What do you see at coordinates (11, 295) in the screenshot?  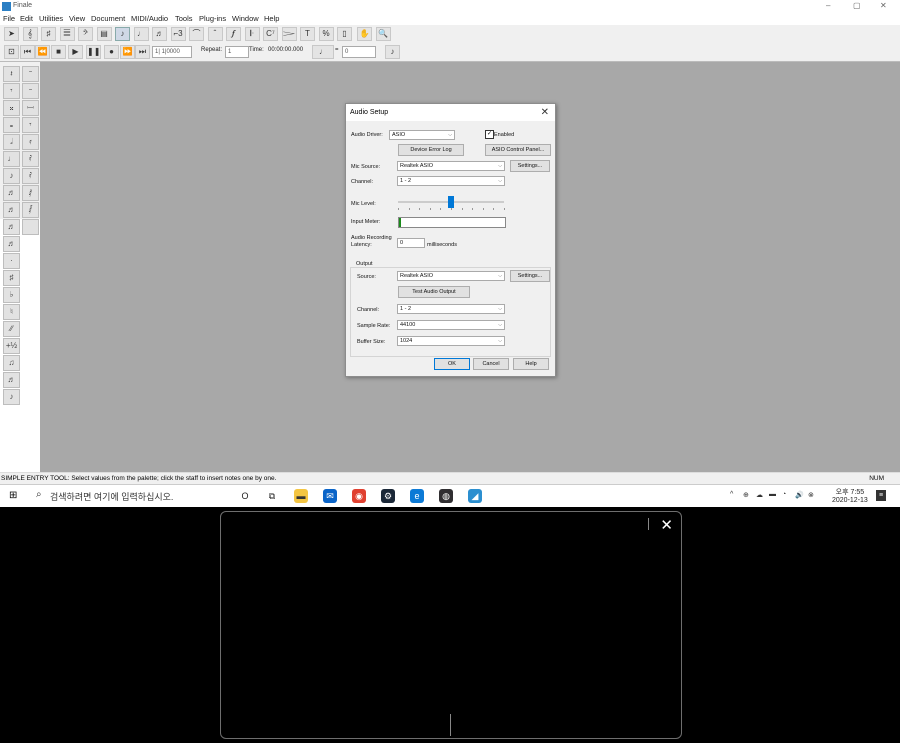 I see `palette-note-icon: ♭` at bounding box center [11, 295].